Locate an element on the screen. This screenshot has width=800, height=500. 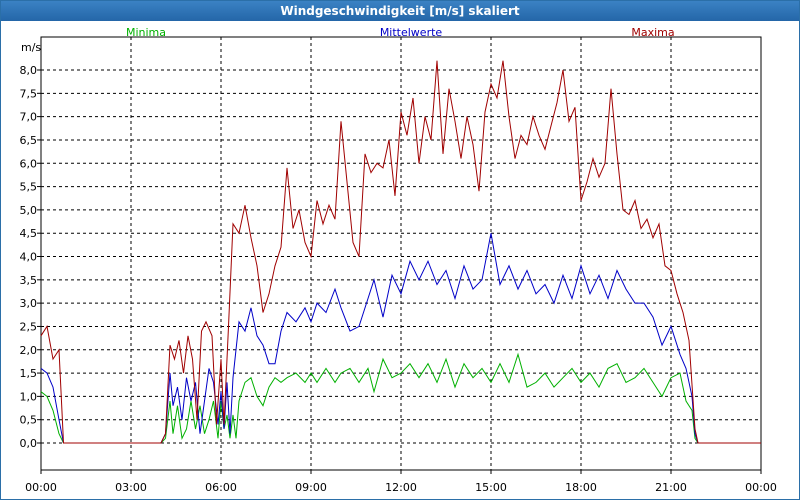
y-tick-label: 5,5 is located at coordinates (29, 187).